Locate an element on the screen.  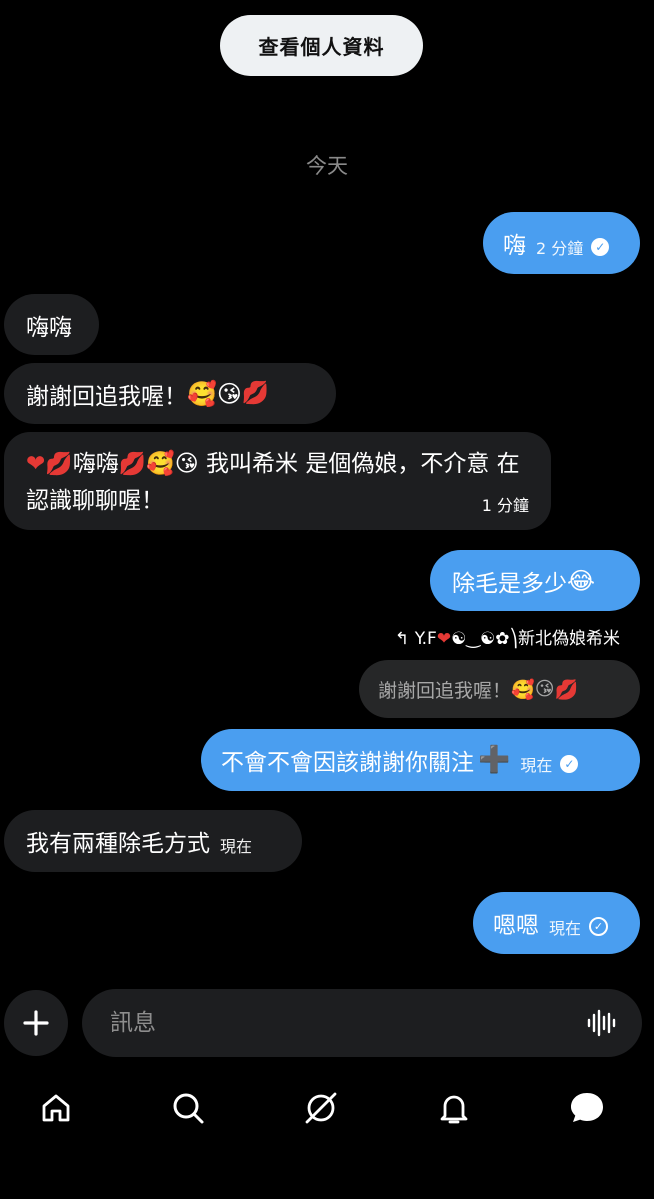
message-bubble-outgoing: 嗯嗯 現在 ✓ is located at coordinates (556, 923).